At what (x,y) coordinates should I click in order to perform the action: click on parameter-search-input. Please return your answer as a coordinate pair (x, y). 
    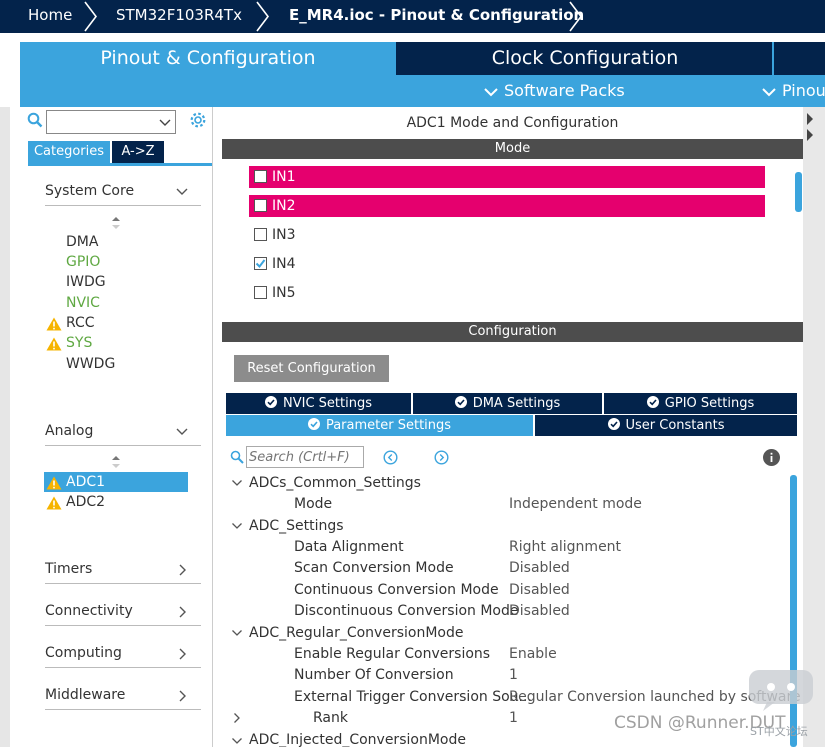
    Looking at the image, I should click on (304, 457).